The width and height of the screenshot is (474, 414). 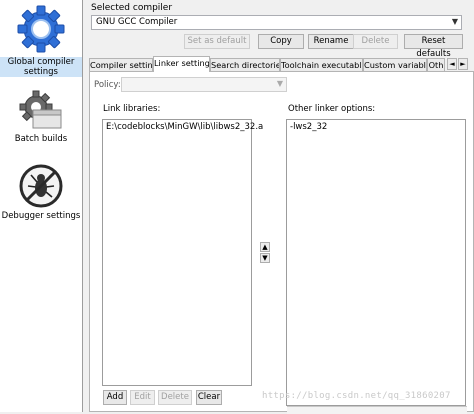 I want to click on bug-icon, so click(x=41, y=186).